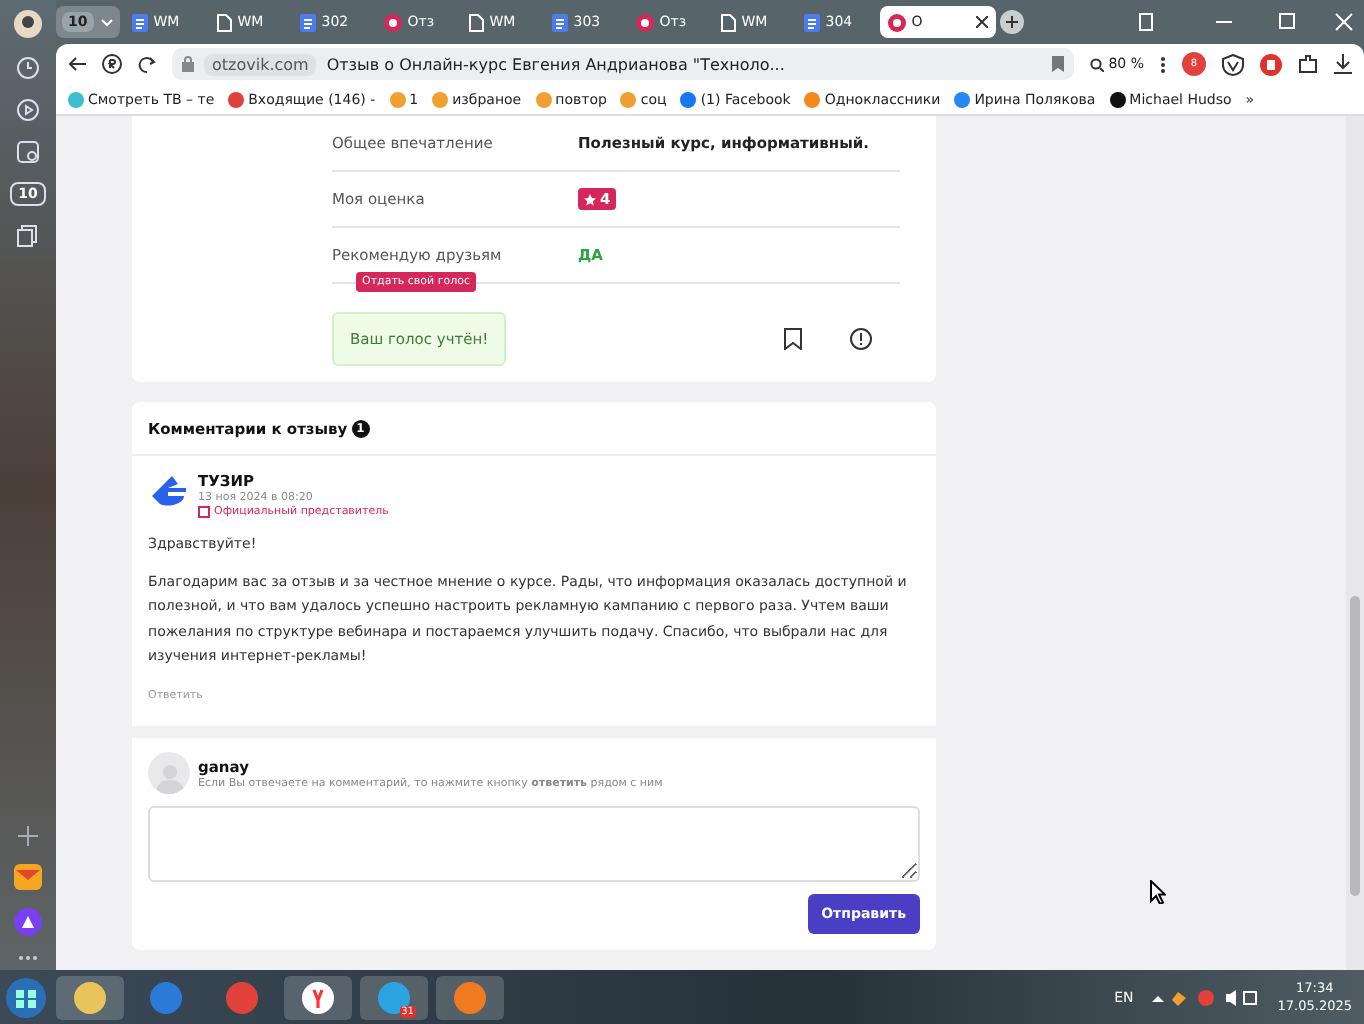  I want to click on start-button, so click(26, 997).